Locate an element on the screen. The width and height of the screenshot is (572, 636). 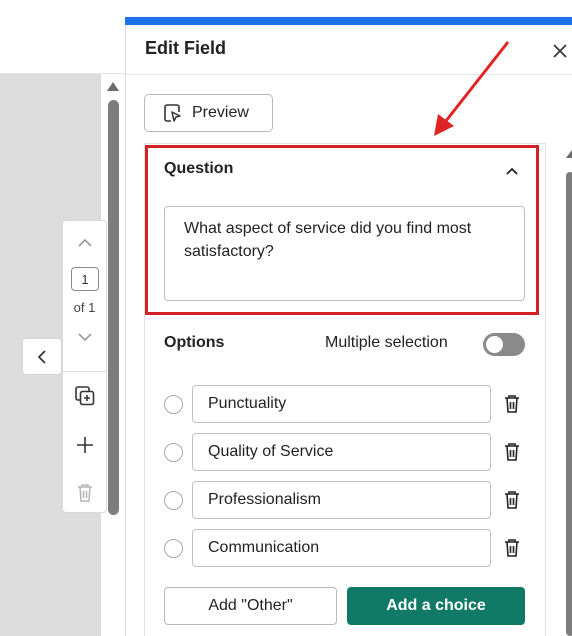
duplicate-icon is located at coordinates (84, 396).